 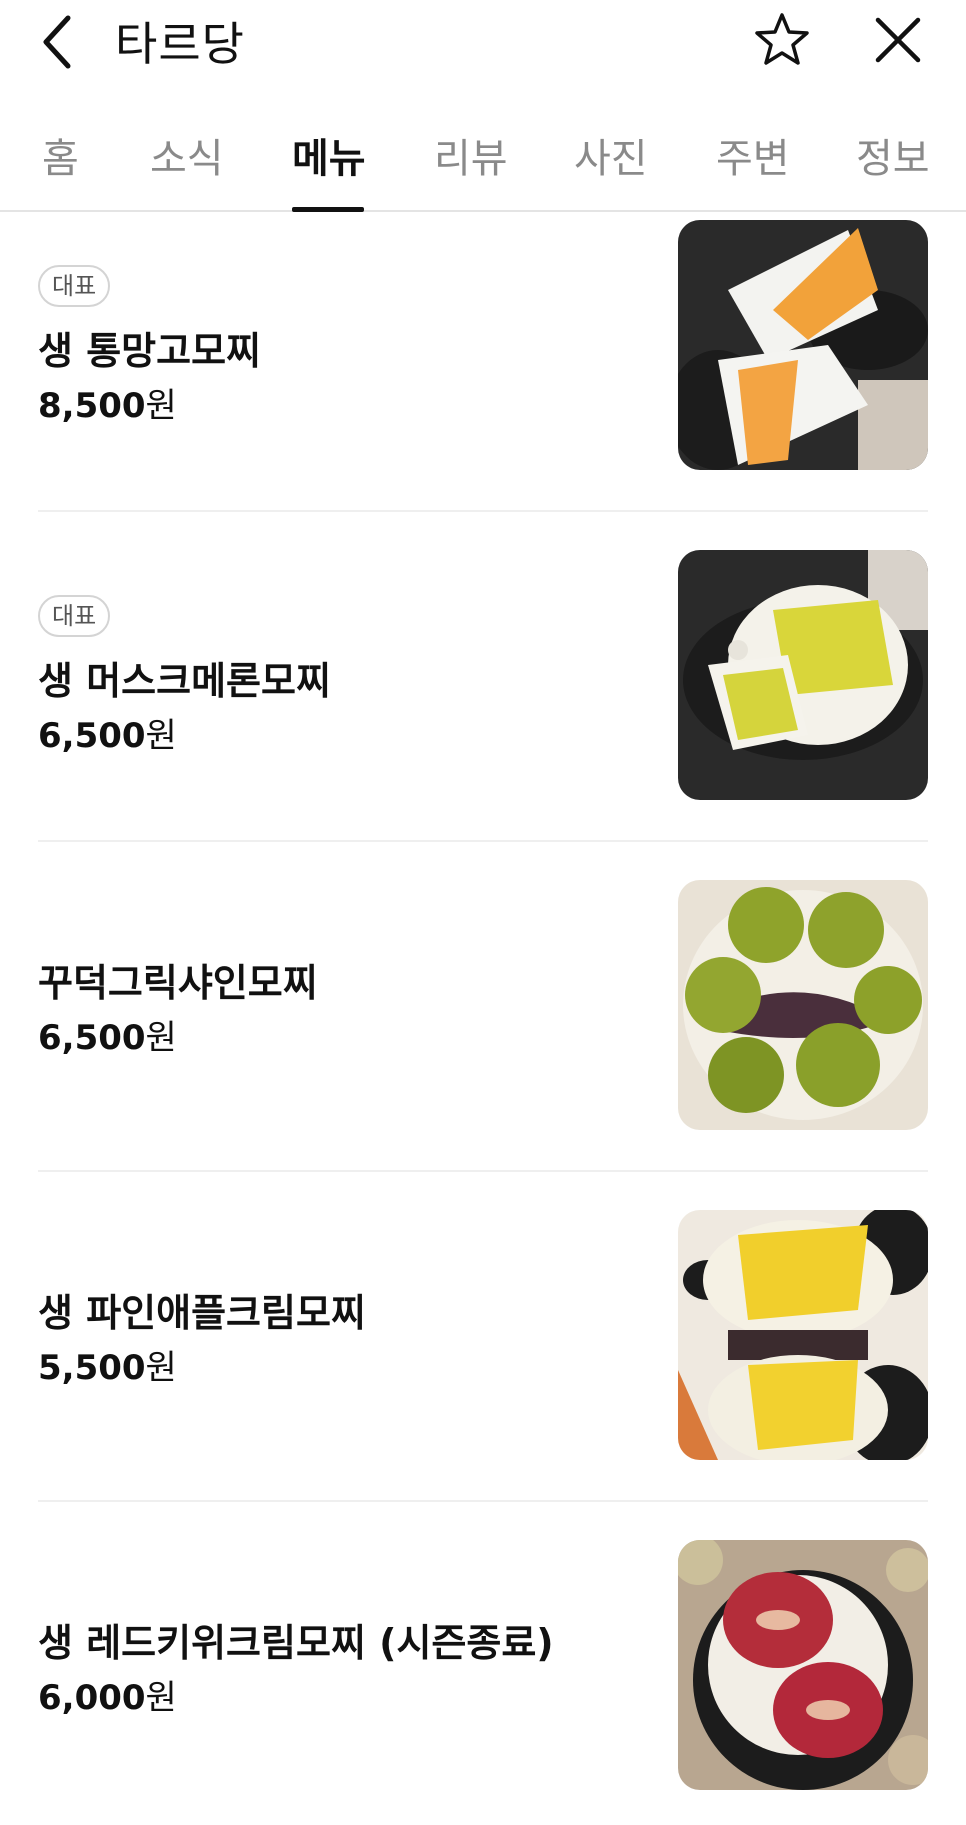 What do you see at coordinates (57, 42) in the screenshot?
I see `chevron-left-icon` at bounding box center [57, 42].